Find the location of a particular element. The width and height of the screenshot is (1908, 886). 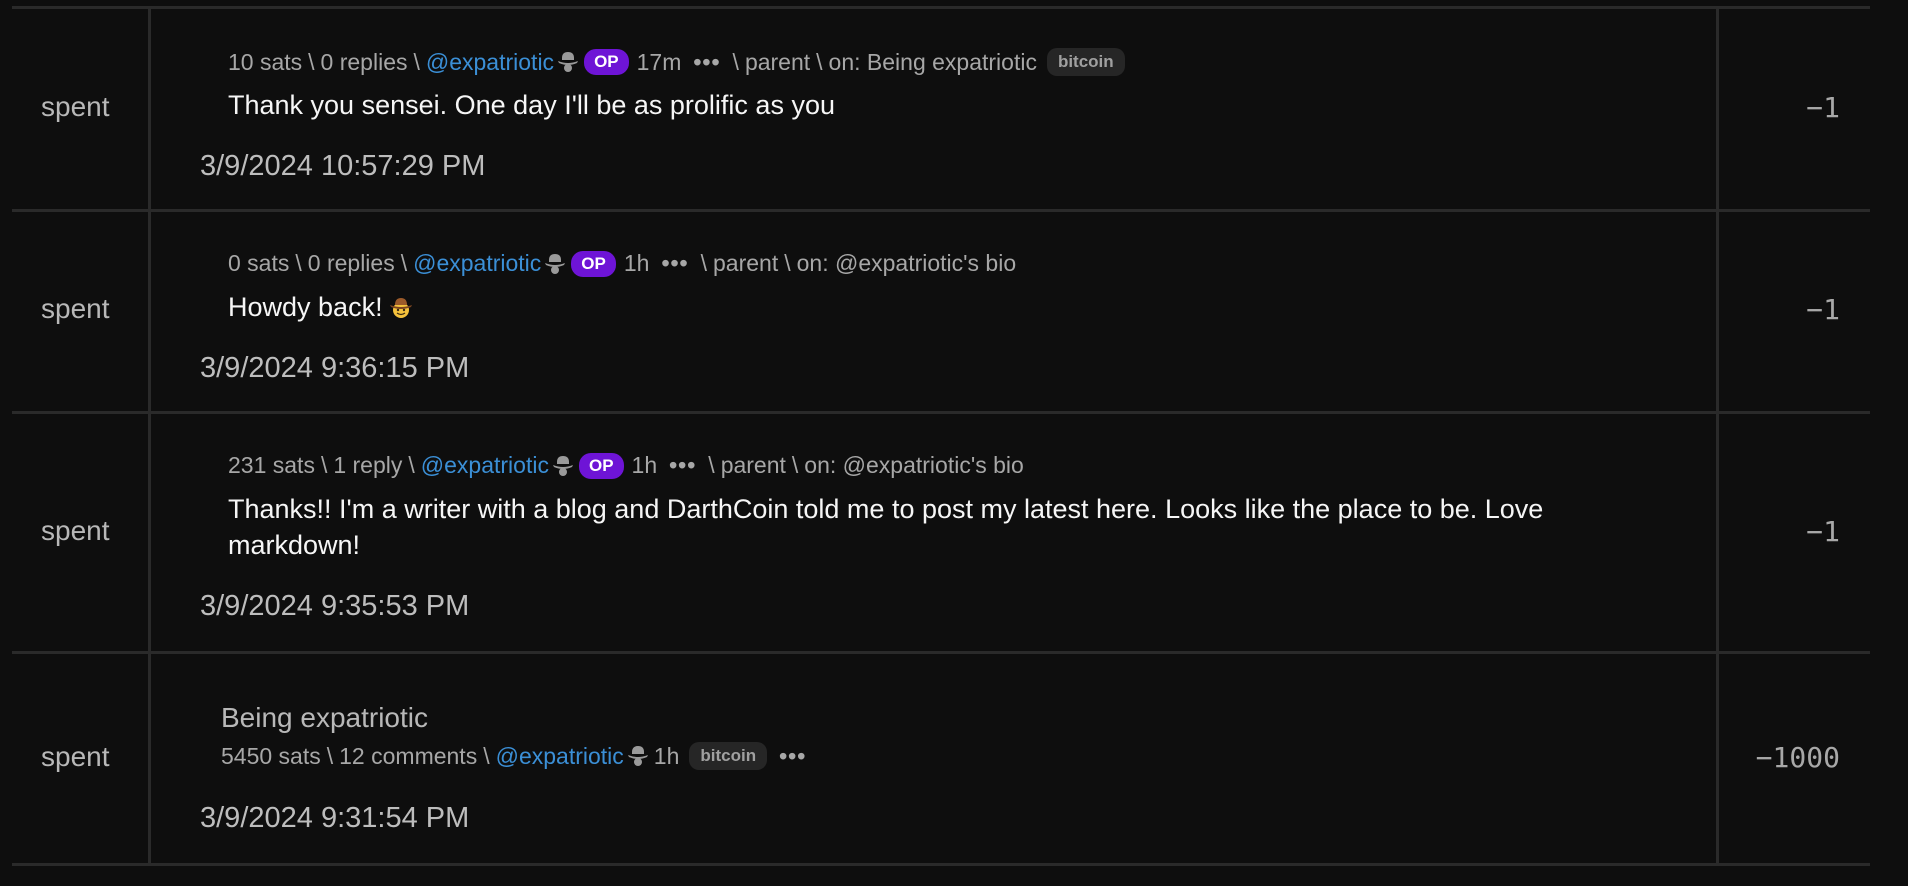

sats-count: 10 sats is located at coordinates (265, 61).